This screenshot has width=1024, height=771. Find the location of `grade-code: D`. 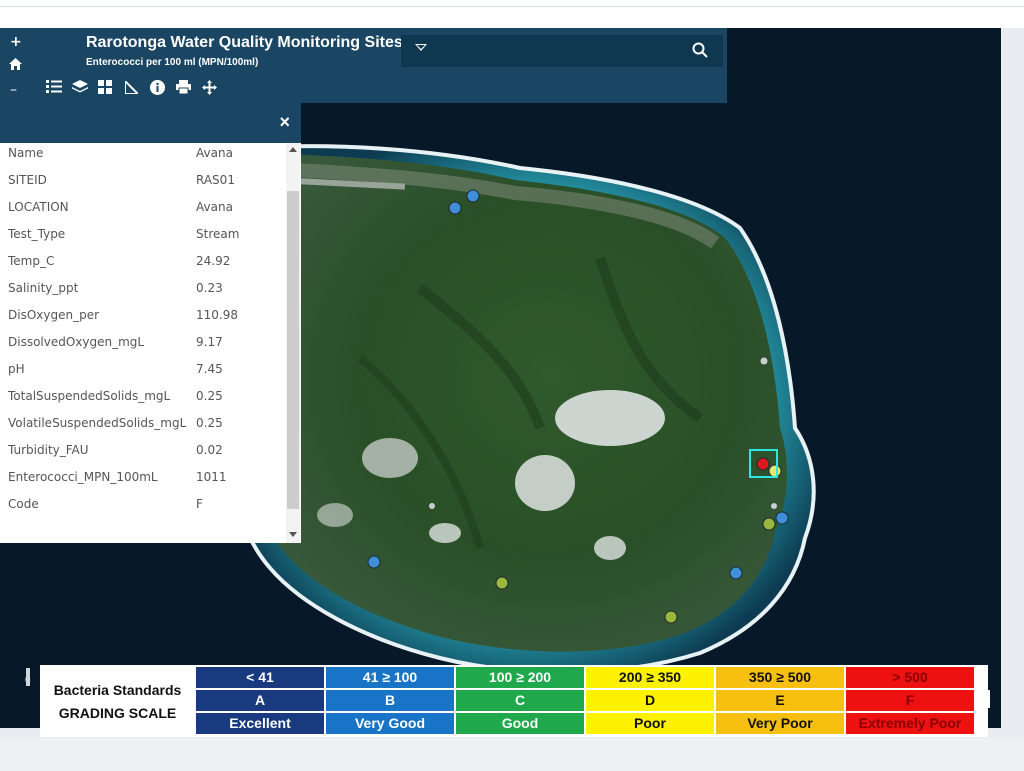

grade-code: D is located at coordinates (650, 700).